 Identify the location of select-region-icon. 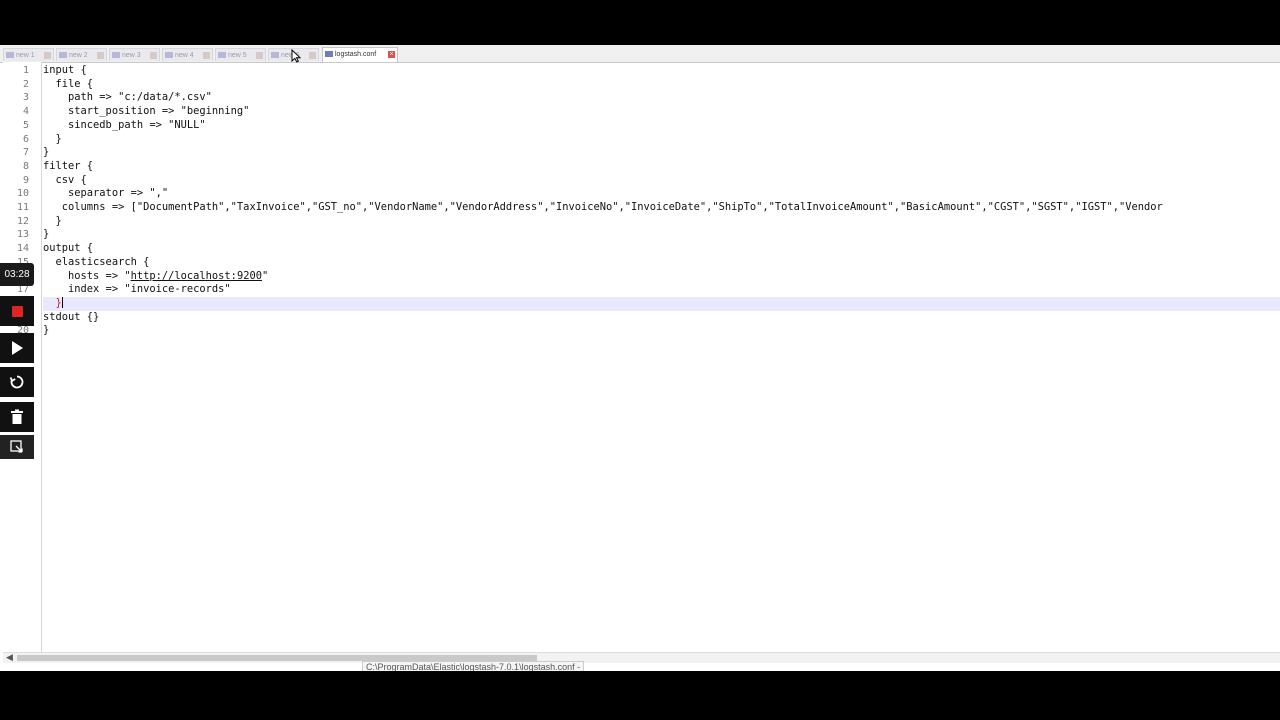
(16, 446).